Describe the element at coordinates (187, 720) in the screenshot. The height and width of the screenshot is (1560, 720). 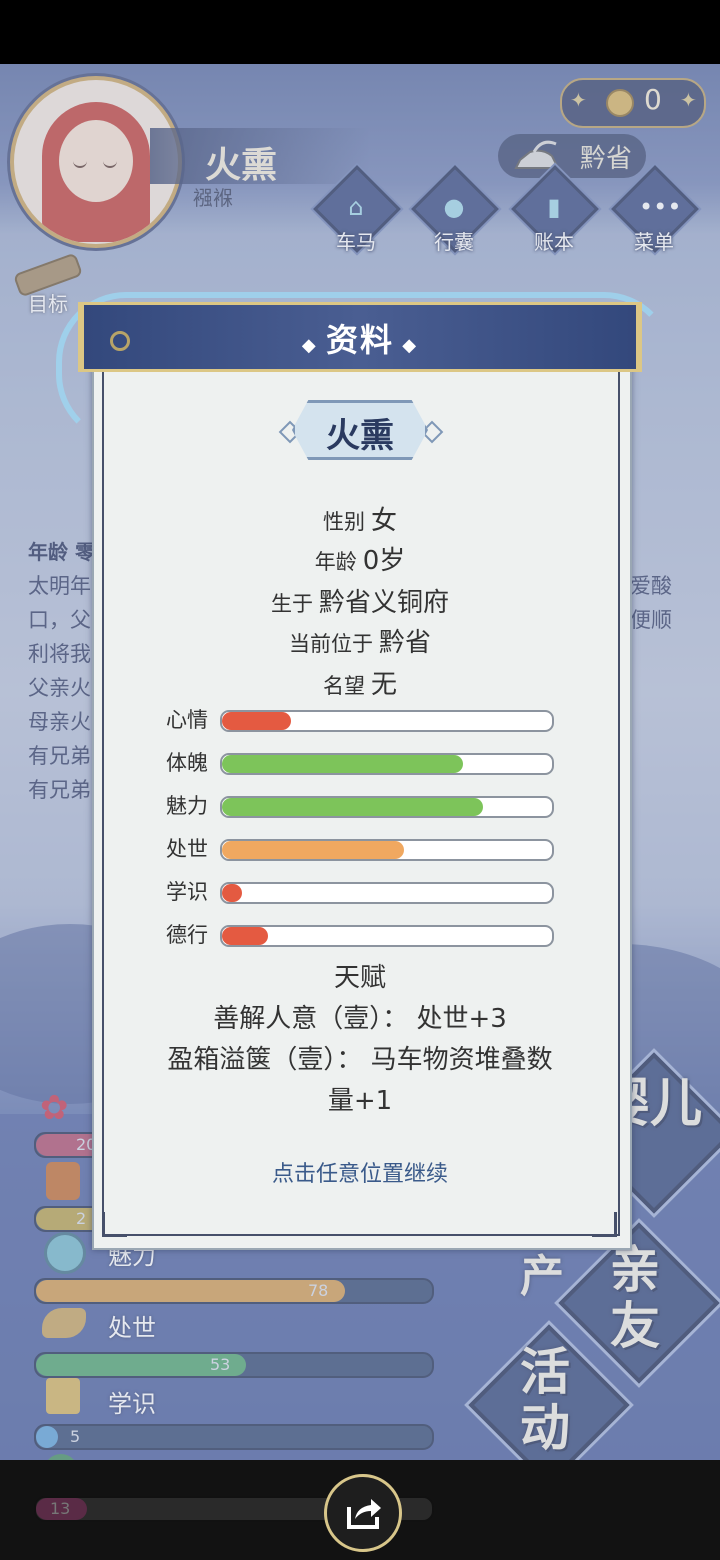
I see `stat-label: 心情` at that location.